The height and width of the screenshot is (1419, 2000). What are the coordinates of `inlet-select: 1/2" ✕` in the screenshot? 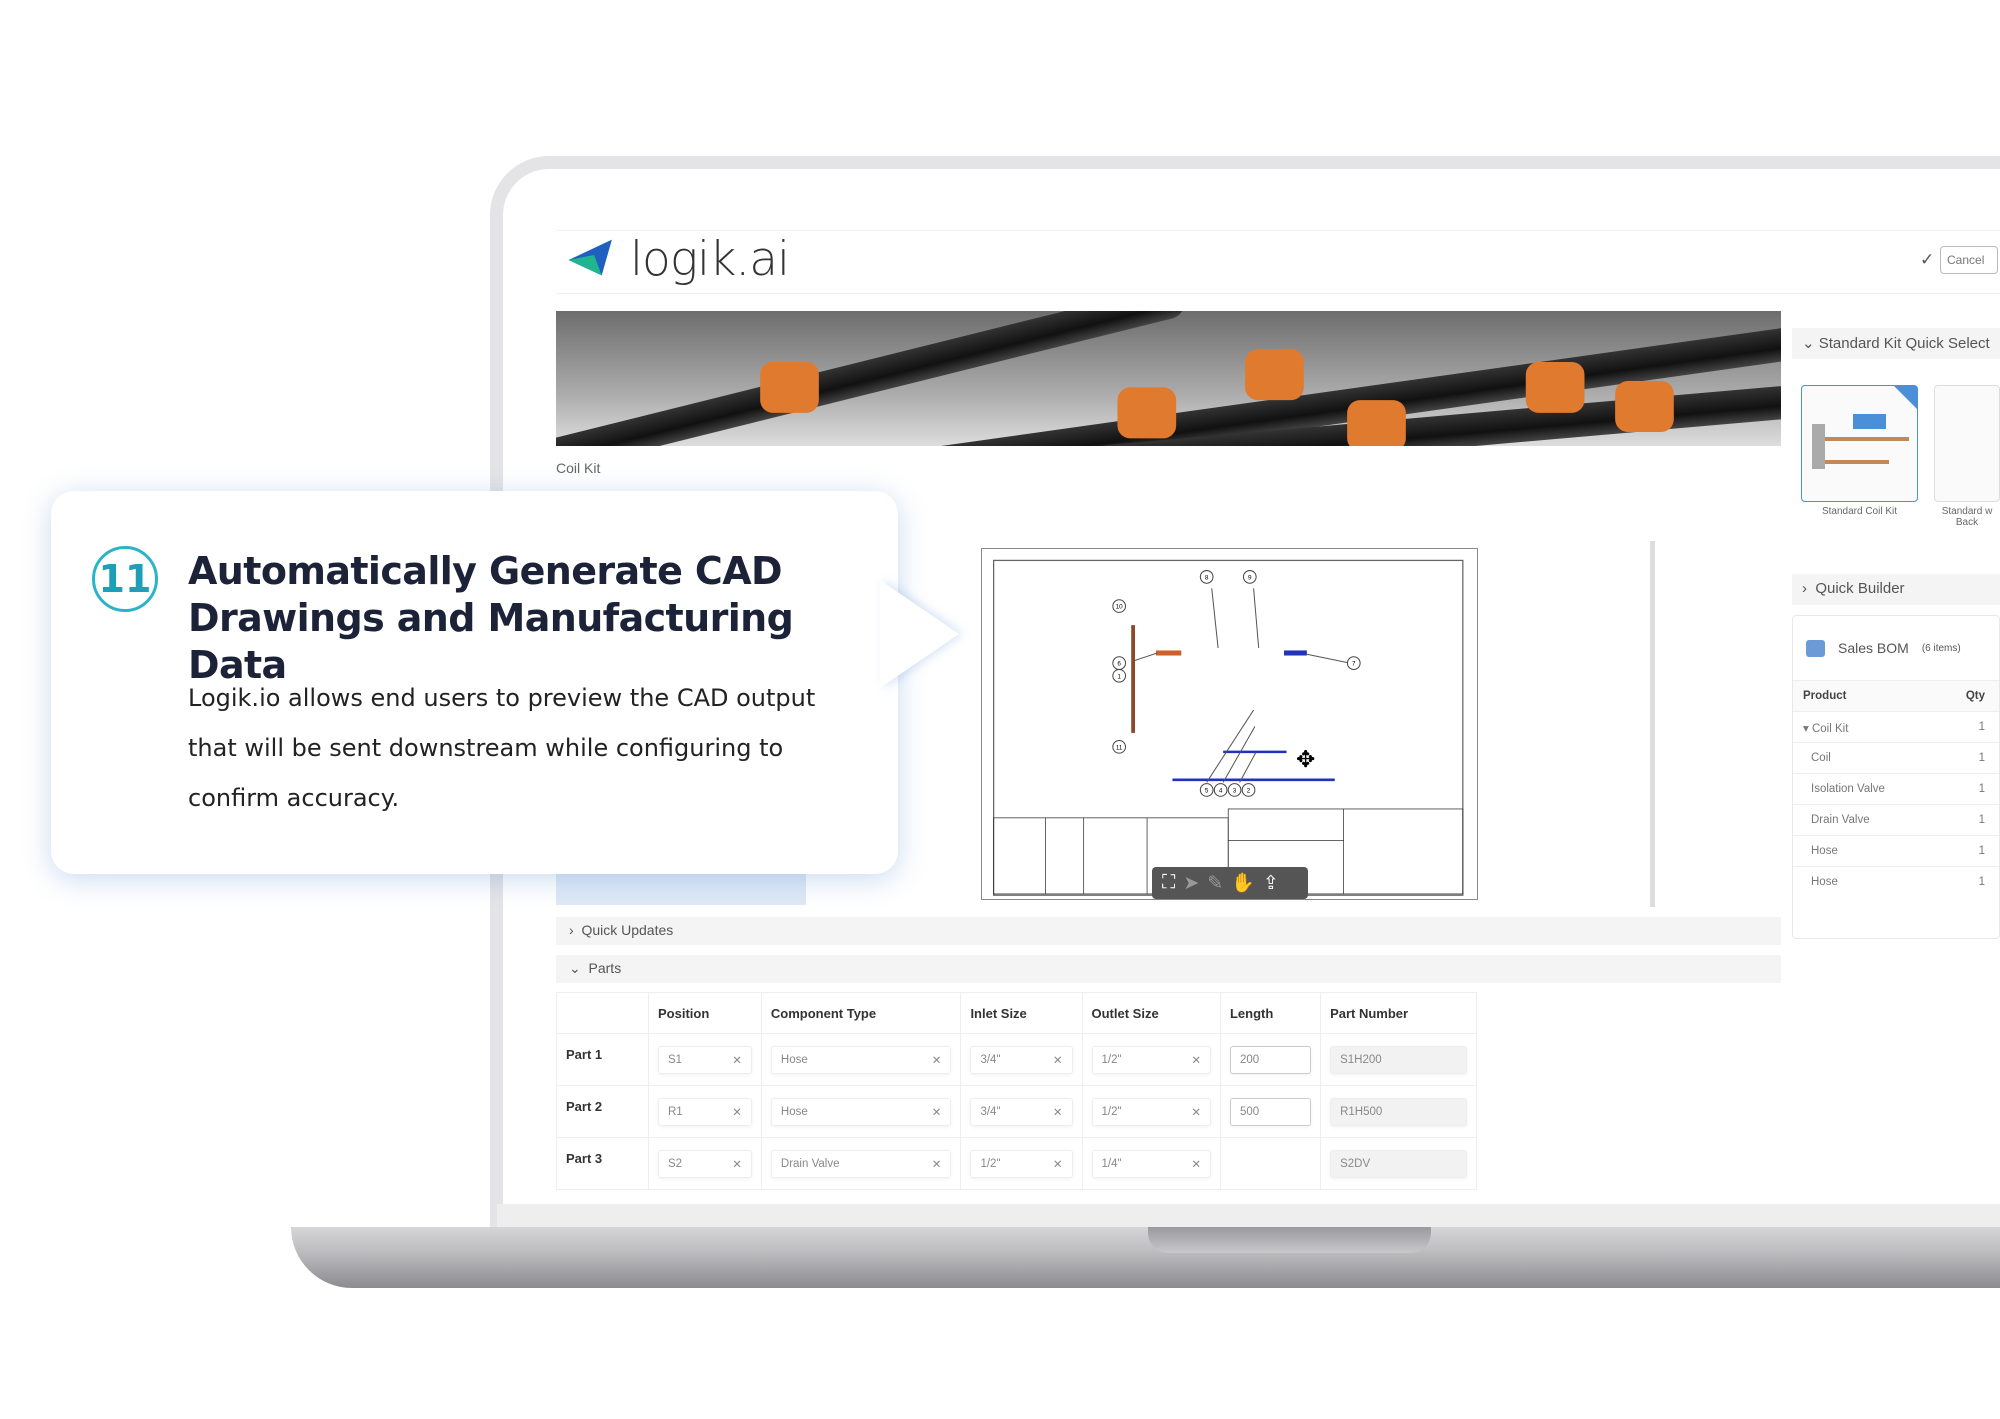 It's located at (1021, 1163).